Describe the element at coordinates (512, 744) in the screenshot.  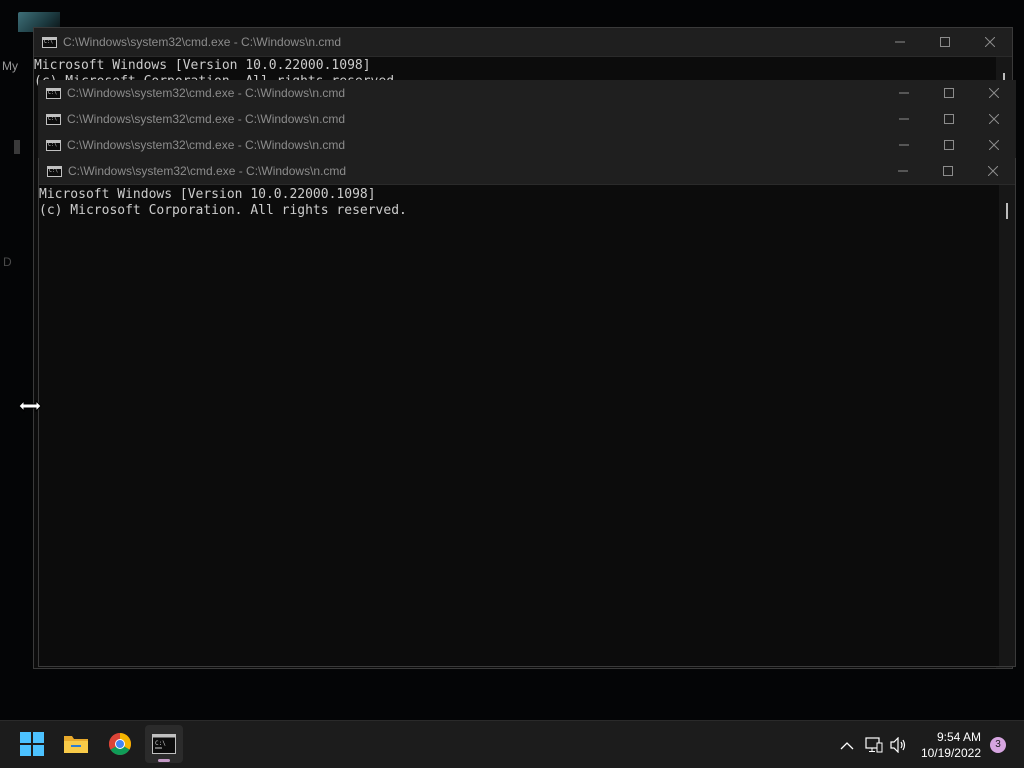
I see `taskbar: C:\ 9:54 AM 10/19/2022 3` at that location.